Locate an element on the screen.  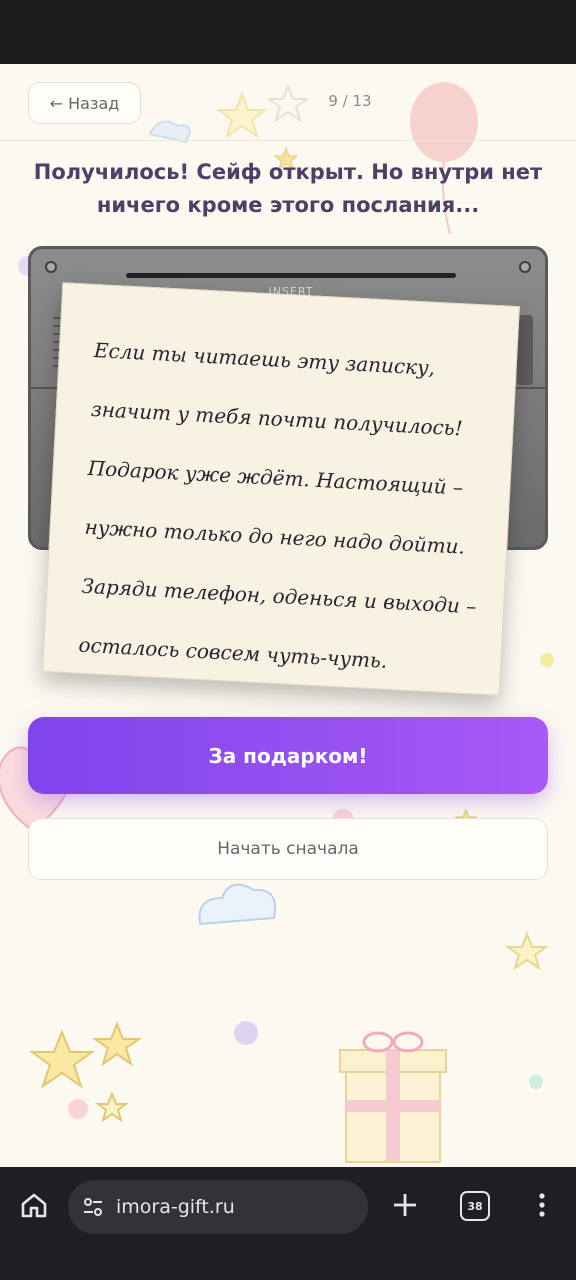
new-tab-icon is located at coordinates (405, 1205).